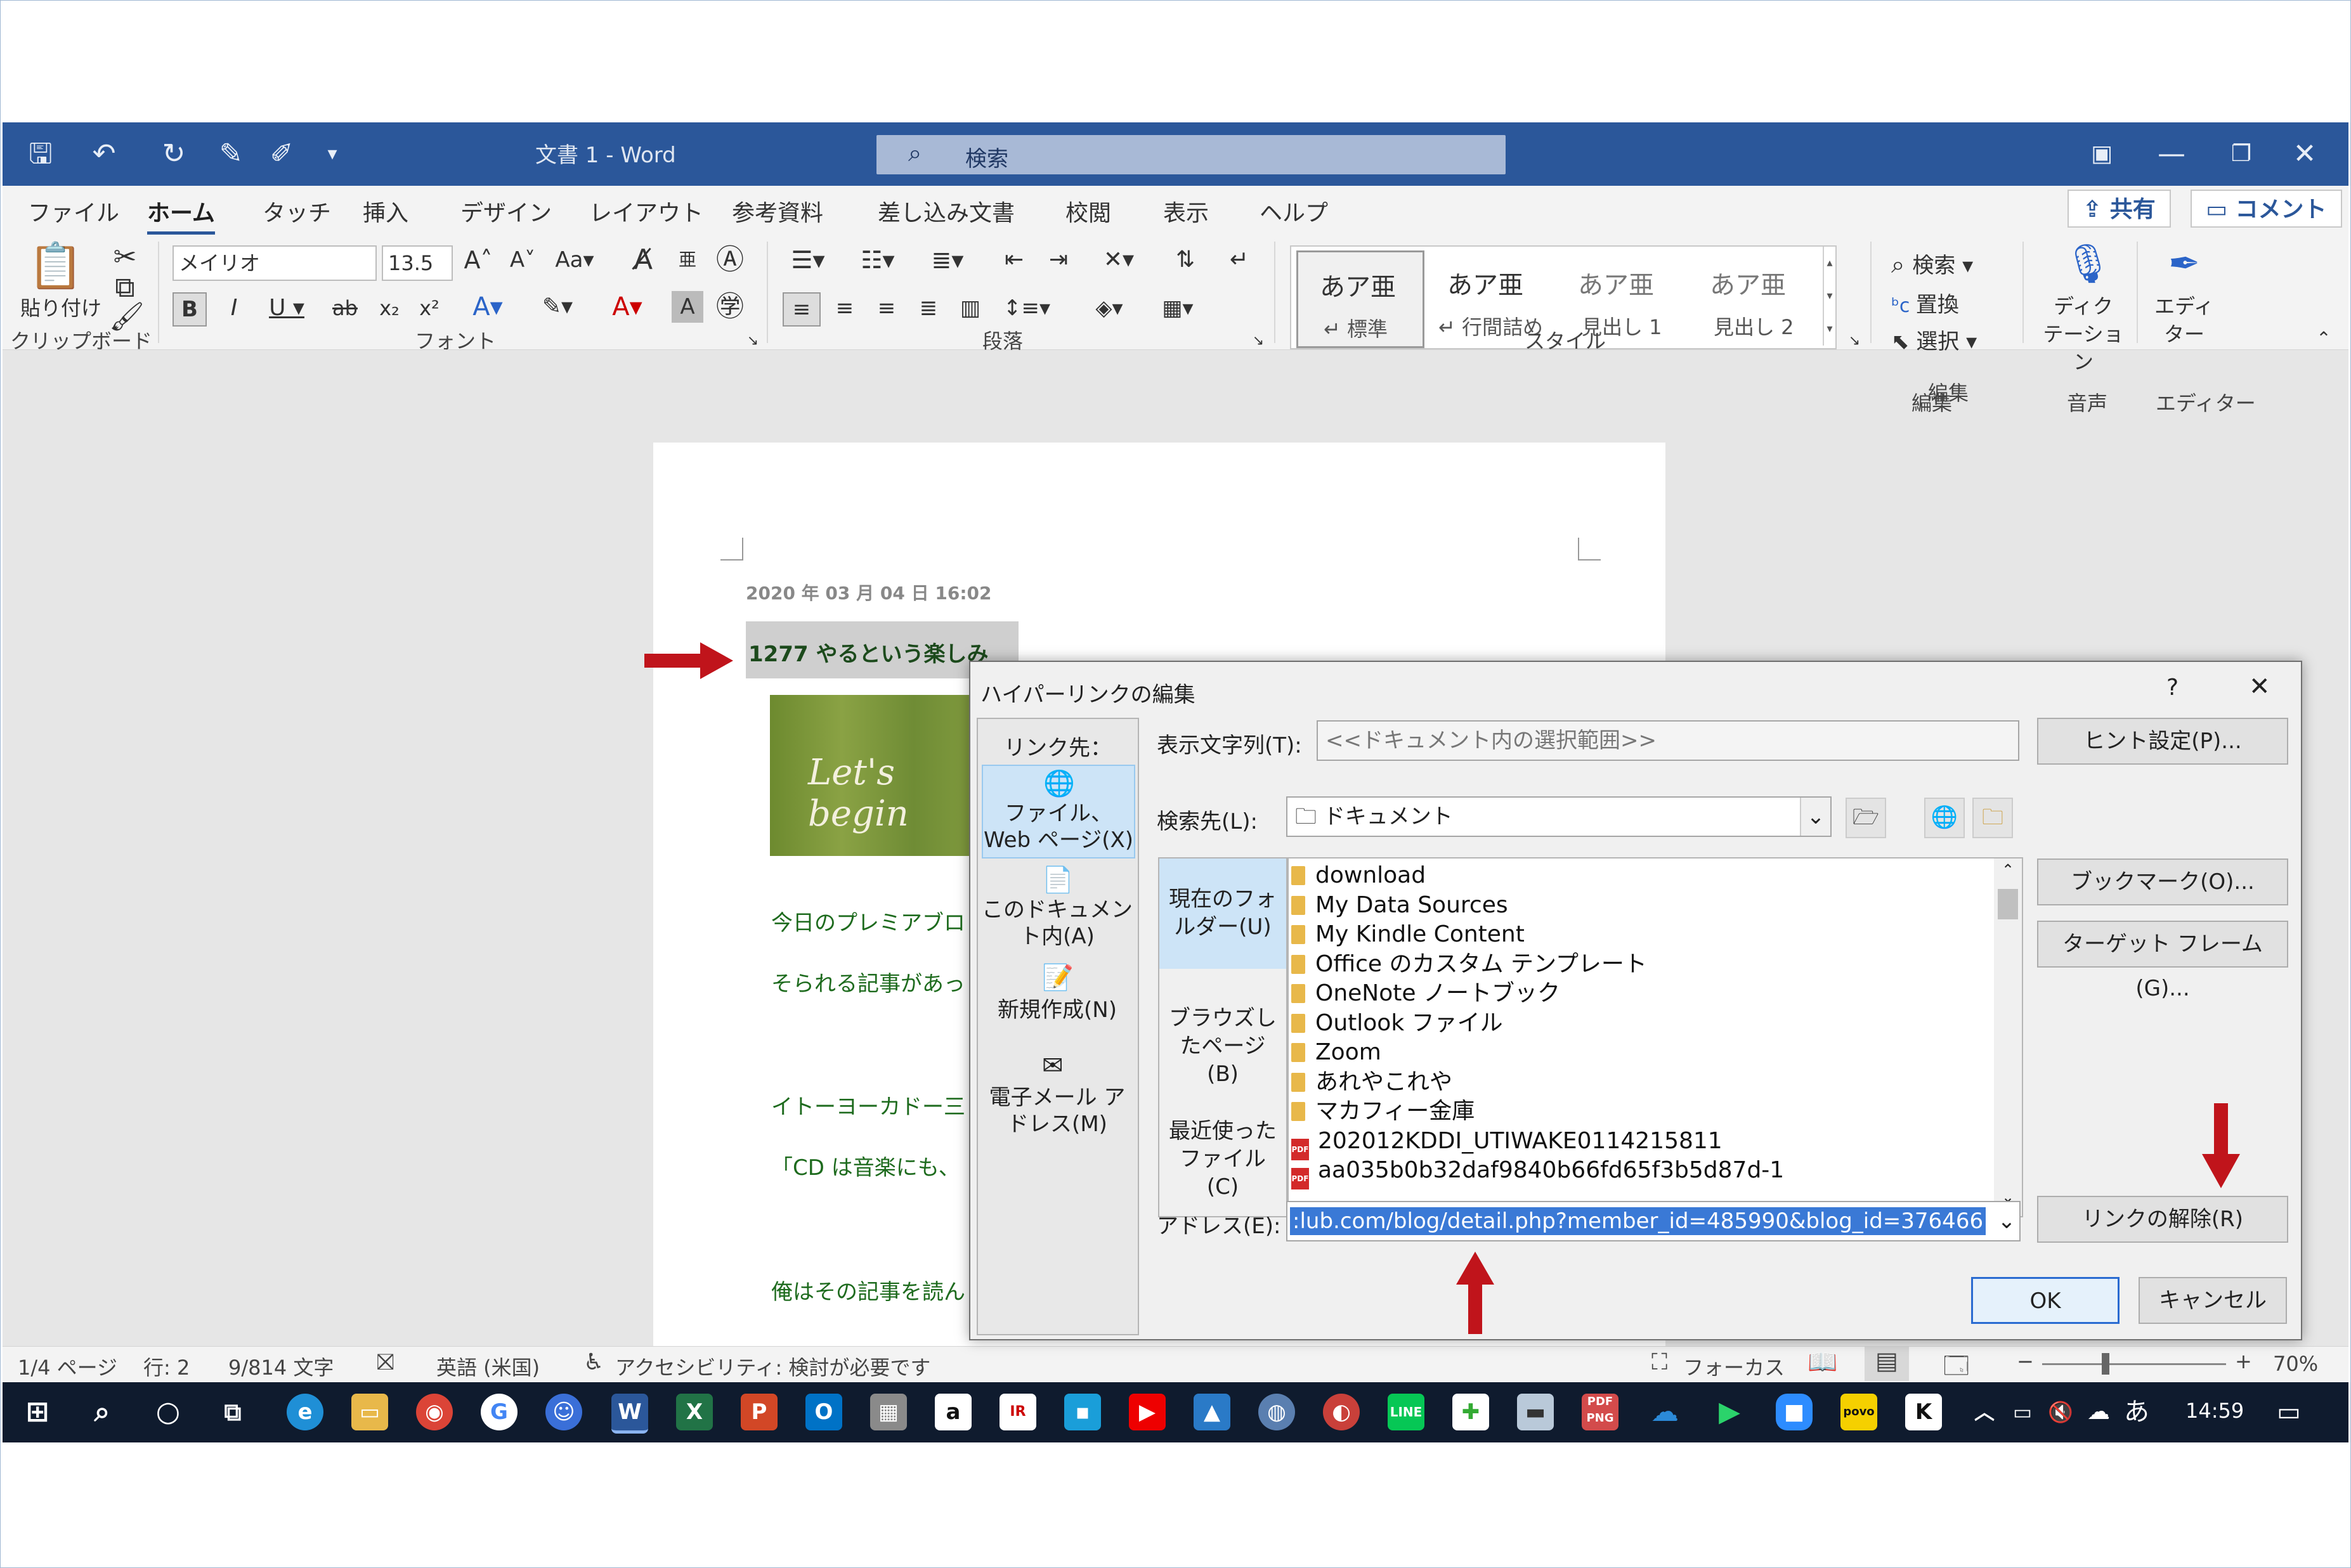  Describe the element at coordinates (305, 1412) in the screenshot. I see `edge-icon: e` at that location.